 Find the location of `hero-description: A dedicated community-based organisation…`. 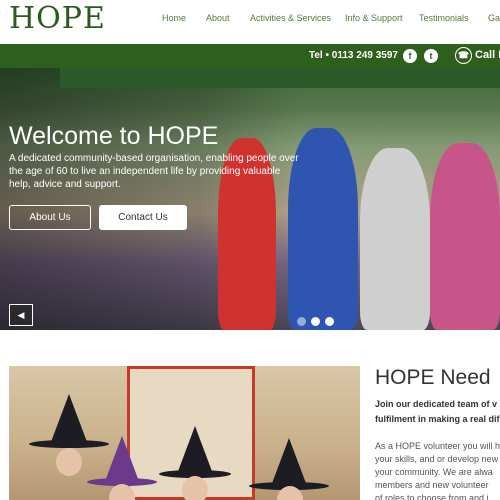

hero-description: A dedicated community-based organisation… is located at coordinates (154, 171).